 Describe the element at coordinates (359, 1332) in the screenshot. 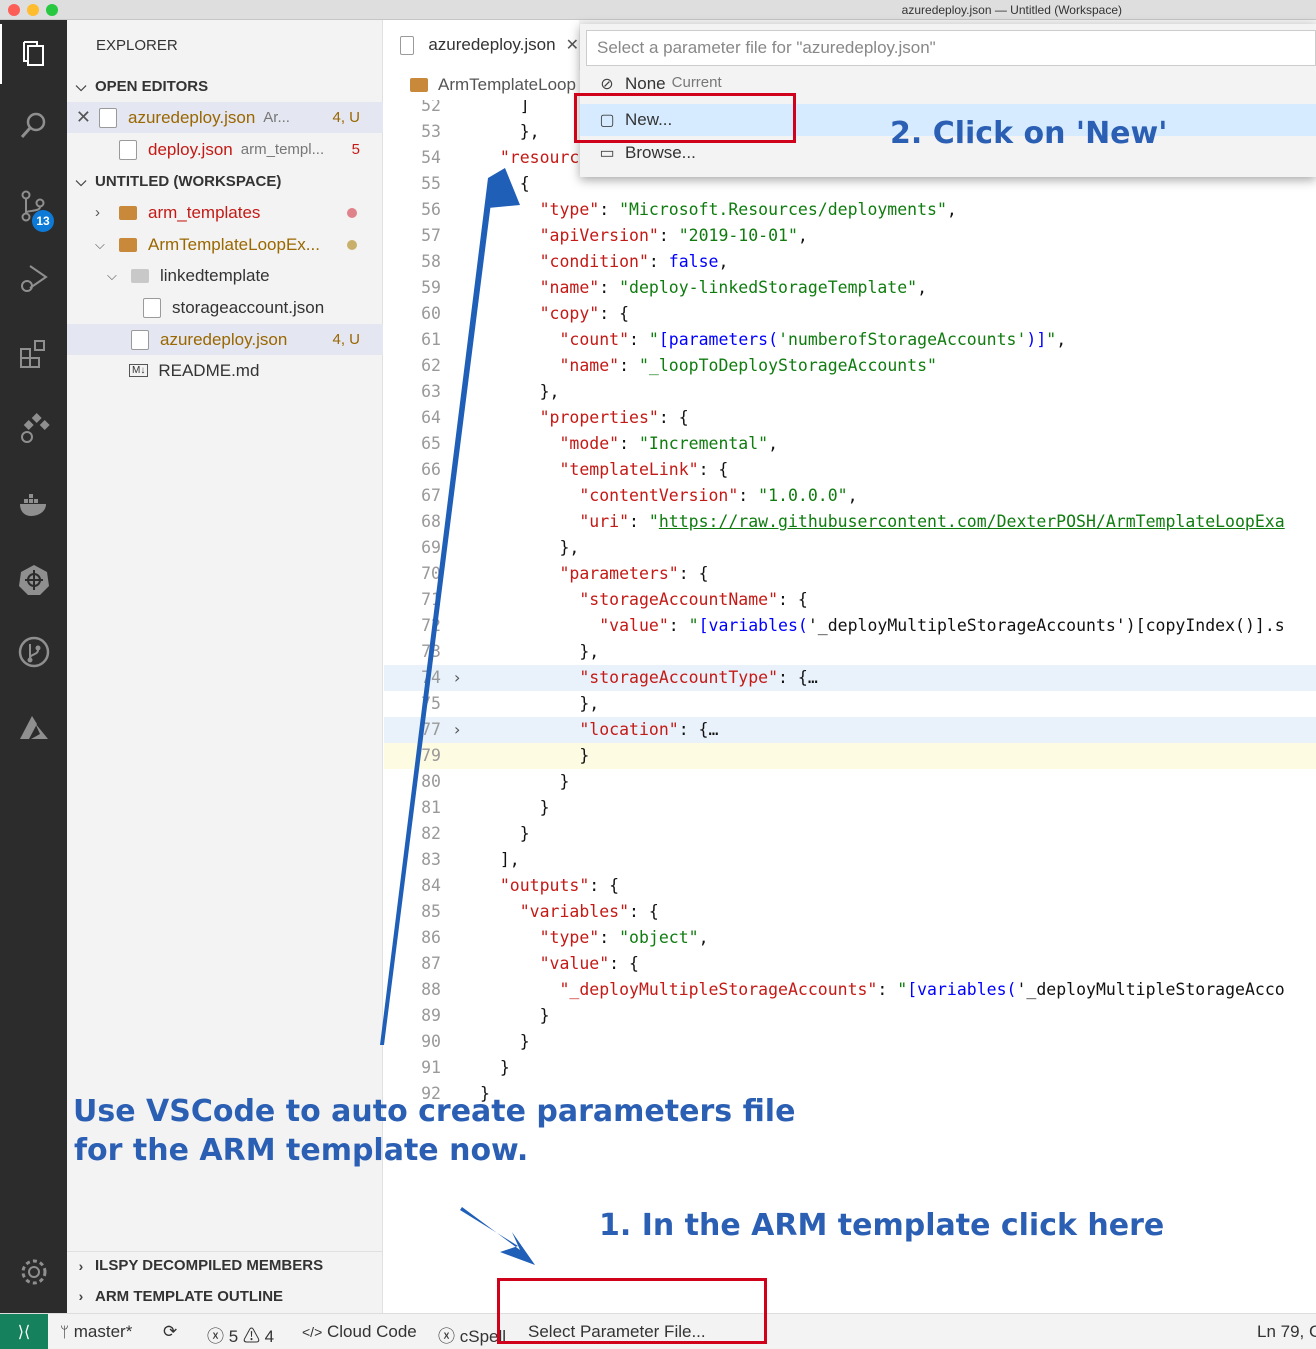

I see `cloud-code-indicator: </> Cloud Code` at that location.